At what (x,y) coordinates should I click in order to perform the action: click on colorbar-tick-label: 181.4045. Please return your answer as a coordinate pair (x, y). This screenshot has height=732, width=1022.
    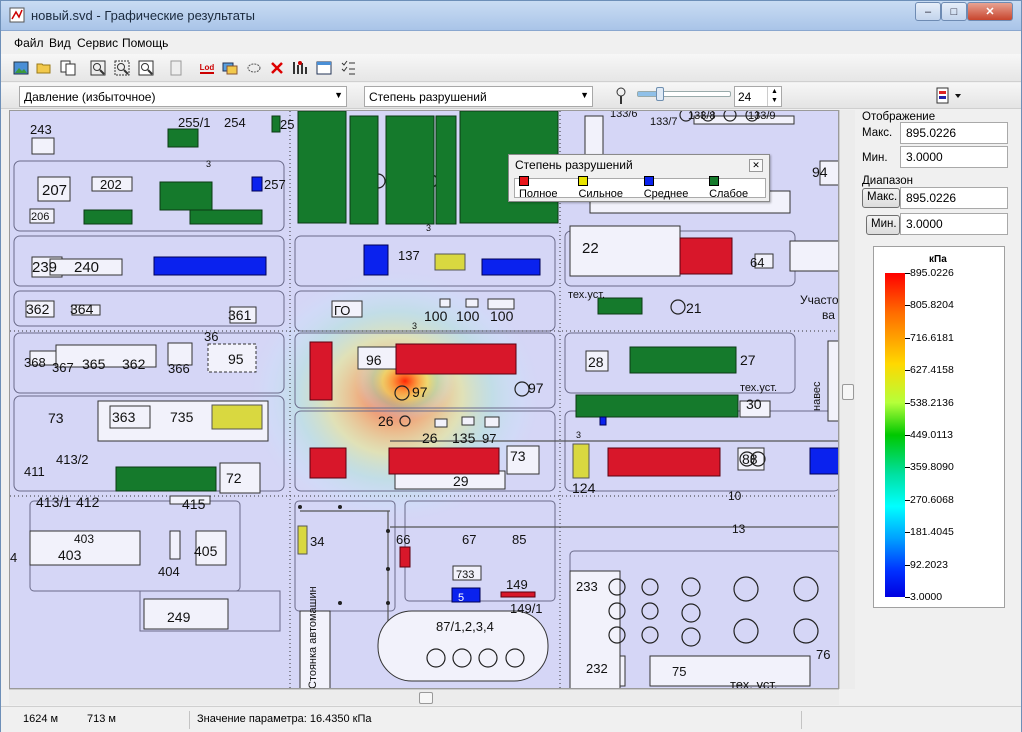
    Looking at the image, I should click on (932, 532).